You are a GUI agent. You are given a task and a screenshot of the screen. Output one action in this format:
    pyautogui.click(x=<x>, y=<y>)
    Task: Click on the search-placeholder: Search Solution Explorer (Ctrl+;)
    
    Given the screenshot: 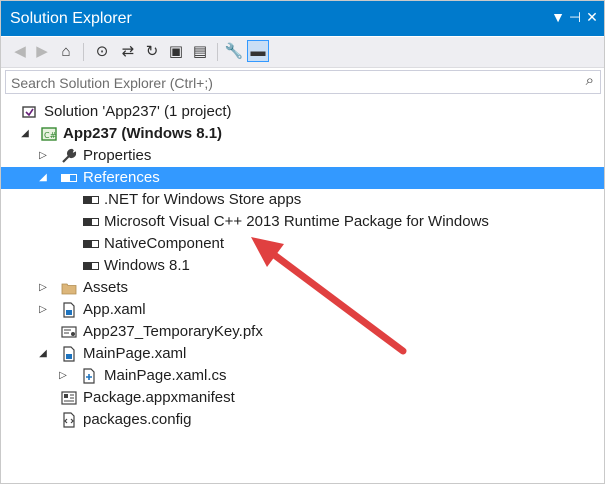 What is the action you would take?
    pyautogui.click(x=112, y=83)
    